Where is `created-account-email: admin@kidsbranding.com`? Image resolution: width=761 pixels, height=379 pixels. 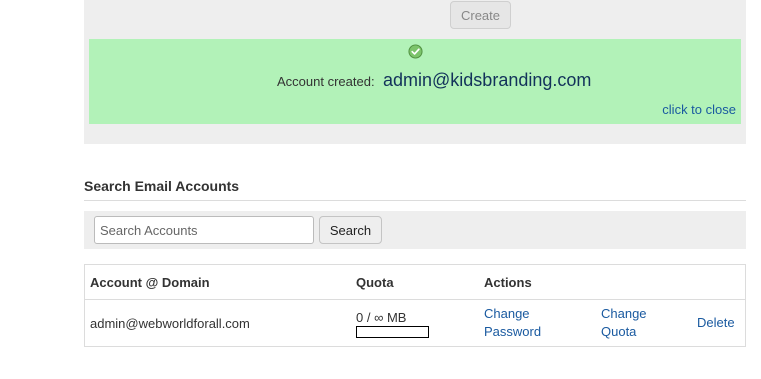 created-account-email: admin@kidsbranding.com is located at coordinates (487, 80).